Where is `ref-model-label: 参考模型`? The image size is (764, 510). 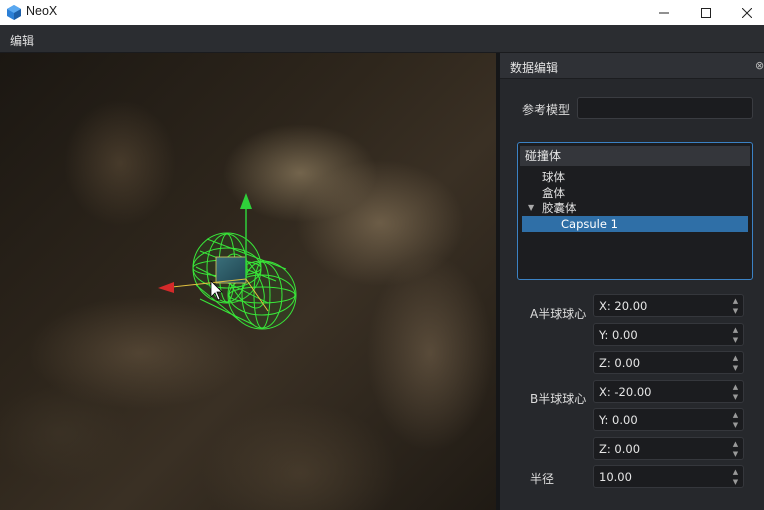 ref-model-label: 参考模型 is located at coordinates (546, 110).